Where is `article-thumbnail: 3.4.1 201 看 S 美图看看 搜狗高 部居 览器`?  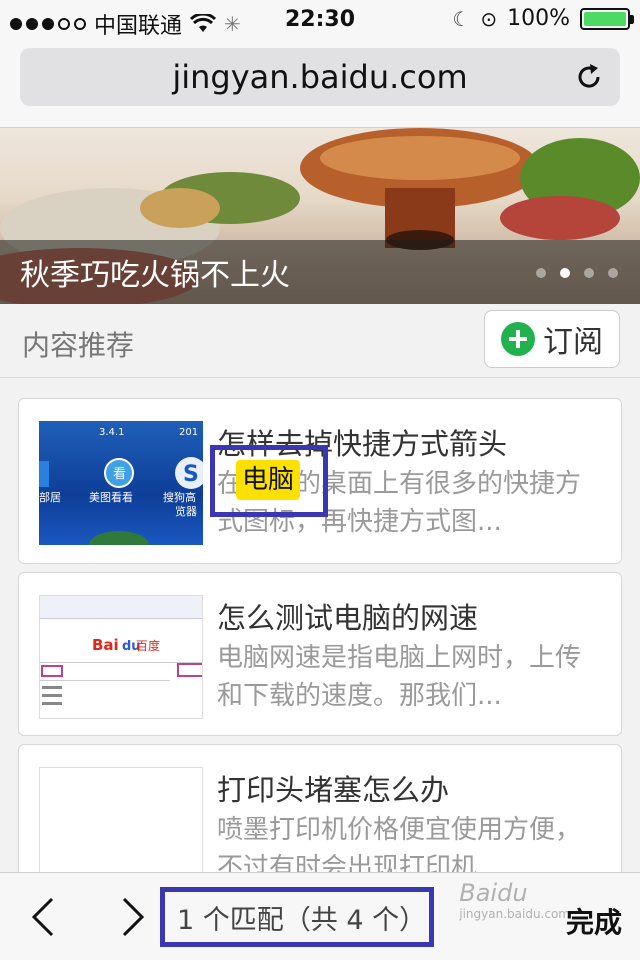 article-thumbnail: 3.4.1 201 看 S 美图看看 搜狗高 部居 览器 is located at coordinates (121, 483).